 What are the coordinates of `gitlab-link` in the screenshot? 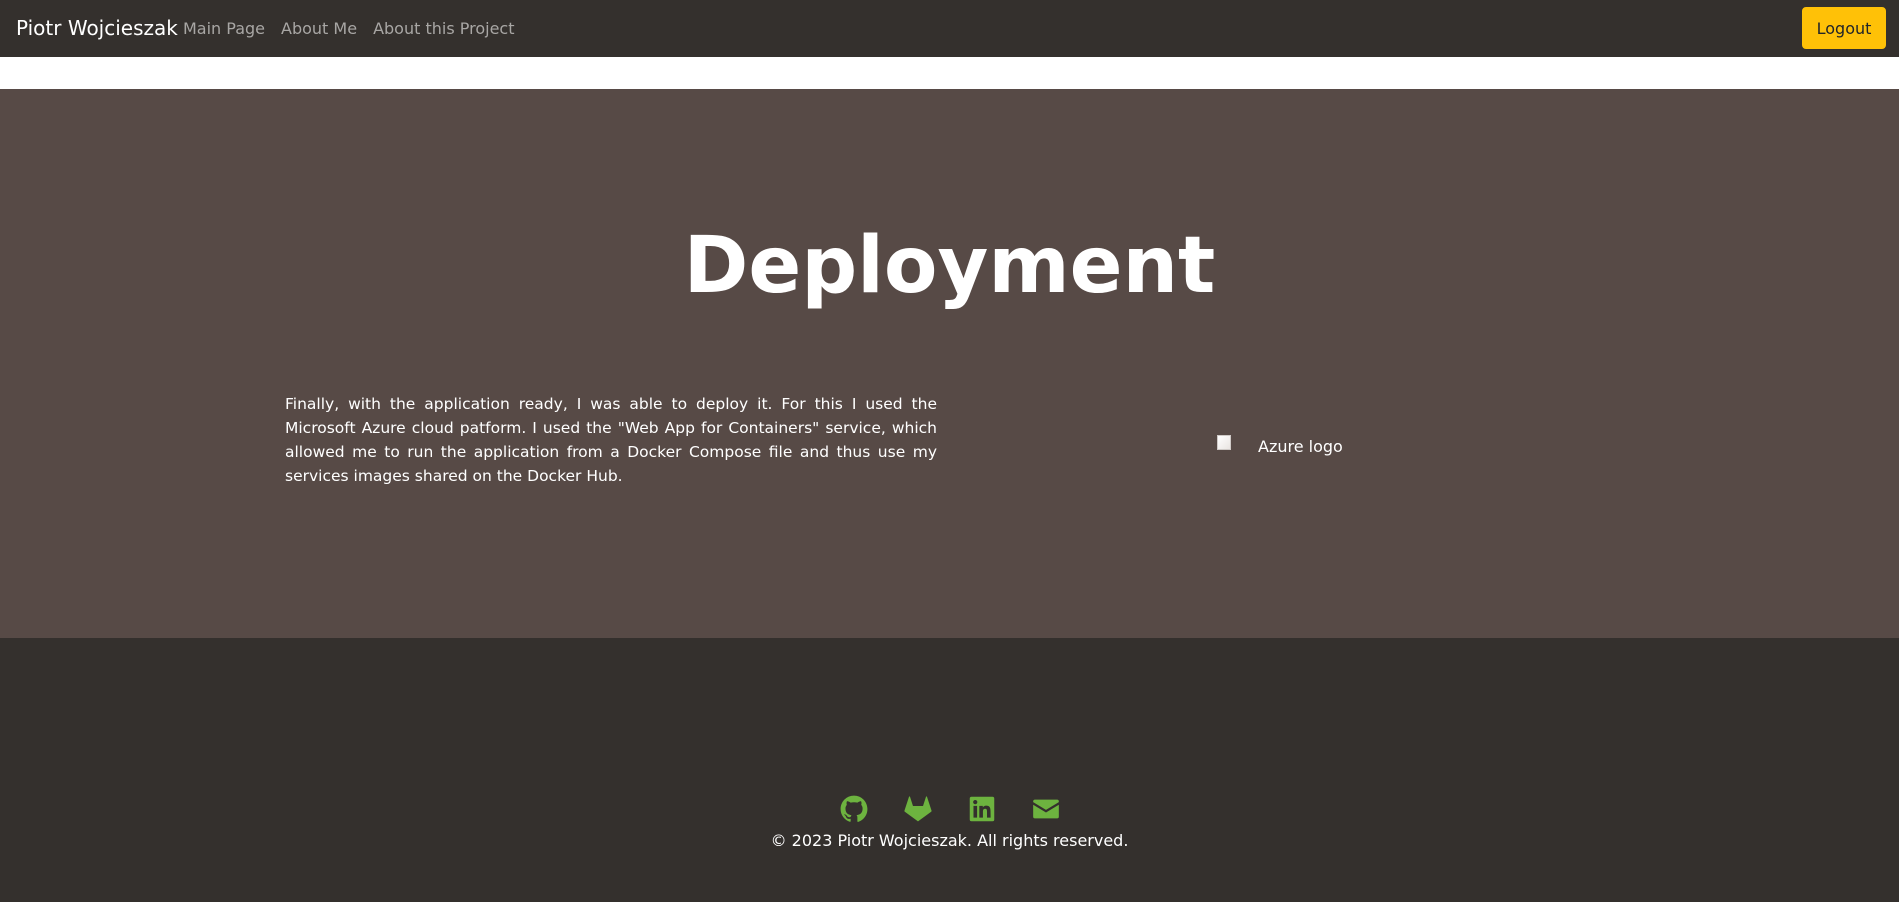 It's located at (917, 809).